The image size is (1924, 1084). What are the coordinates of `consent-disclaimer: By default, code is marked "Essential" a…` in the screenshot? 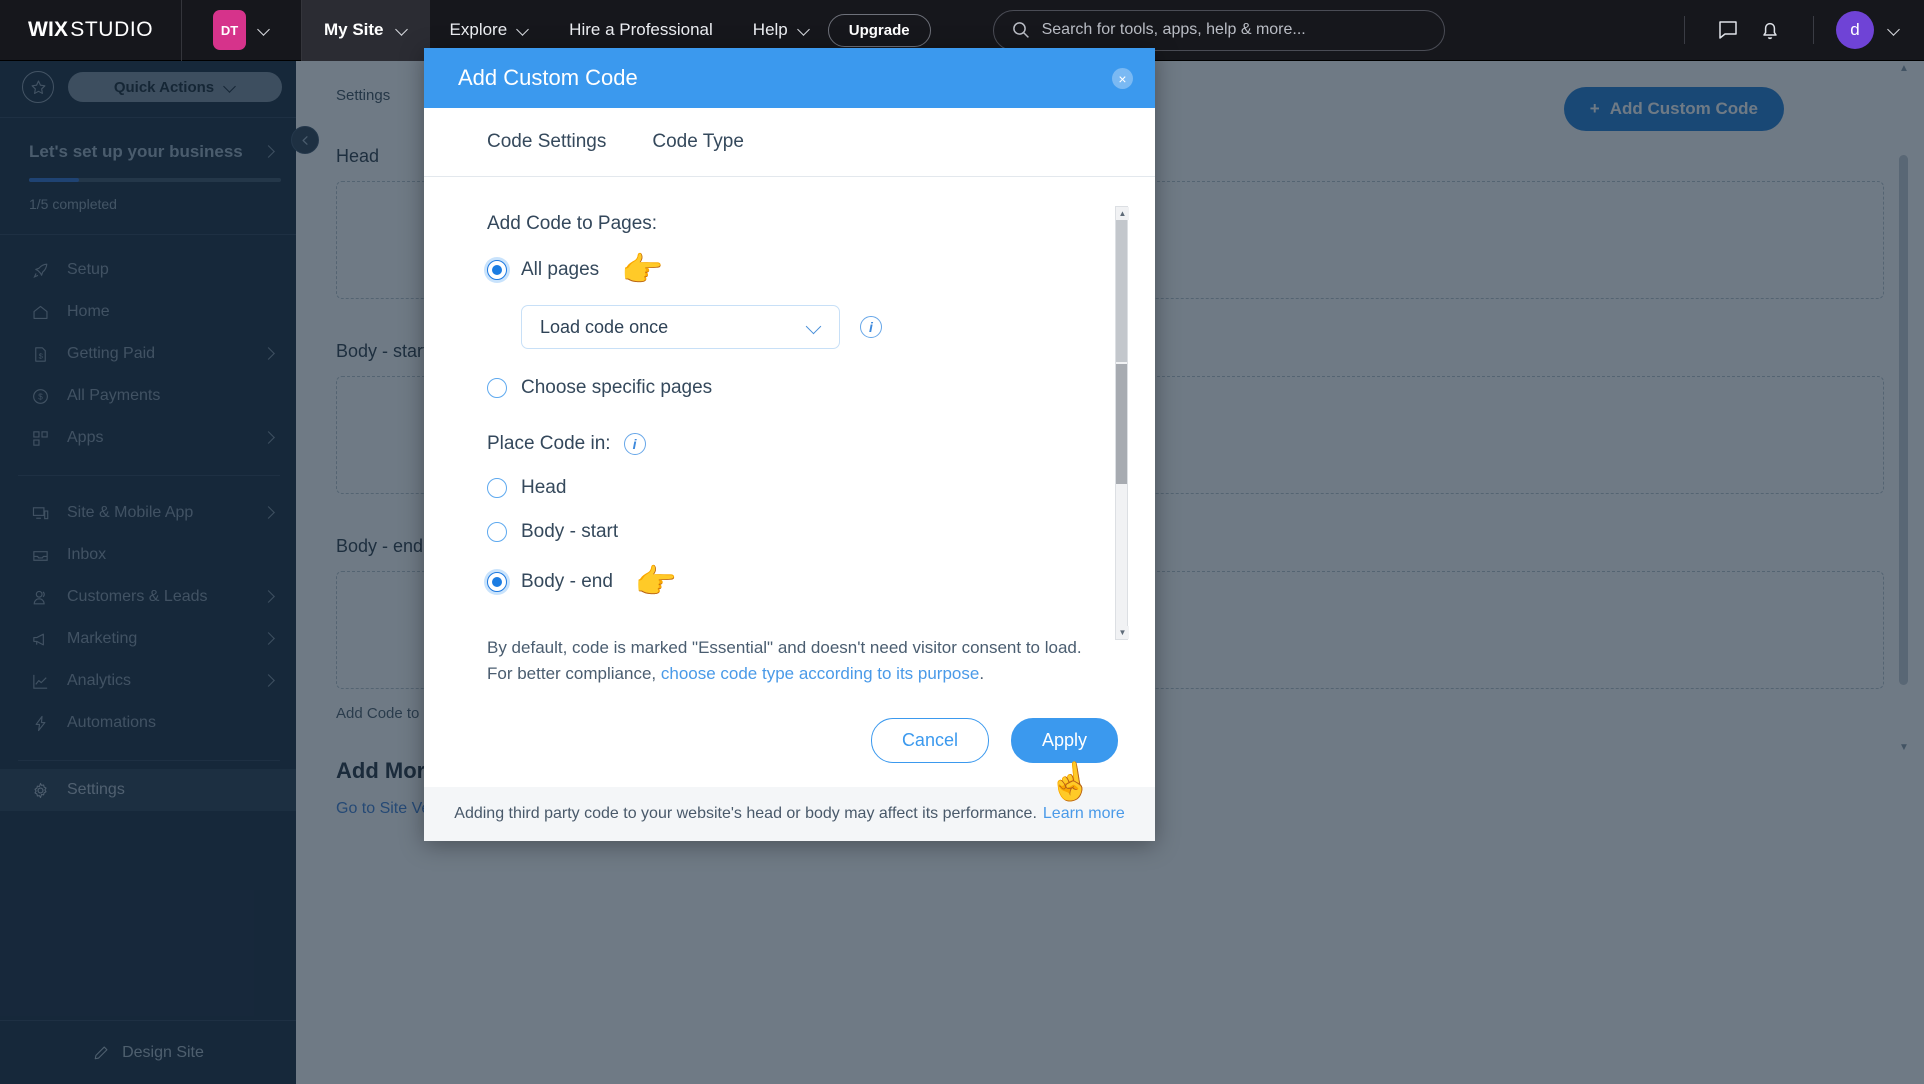 It's located at (807, 661).